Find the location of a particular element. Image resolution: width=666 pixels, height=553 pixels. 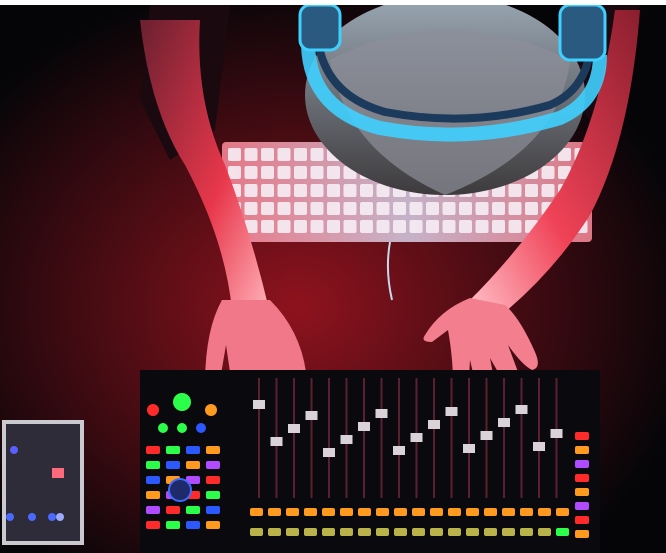

record-button is located at coordinates (153, 410).